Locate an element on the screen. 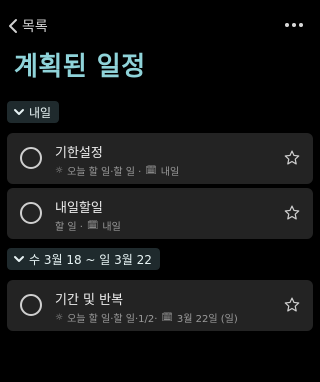 The width and height of the screenshot is (320, 382). task-meta: ☼ 오늘 할 일·할 일·1/2· 🗓 3월 22일 (일) is located at coordinates (146, 318).